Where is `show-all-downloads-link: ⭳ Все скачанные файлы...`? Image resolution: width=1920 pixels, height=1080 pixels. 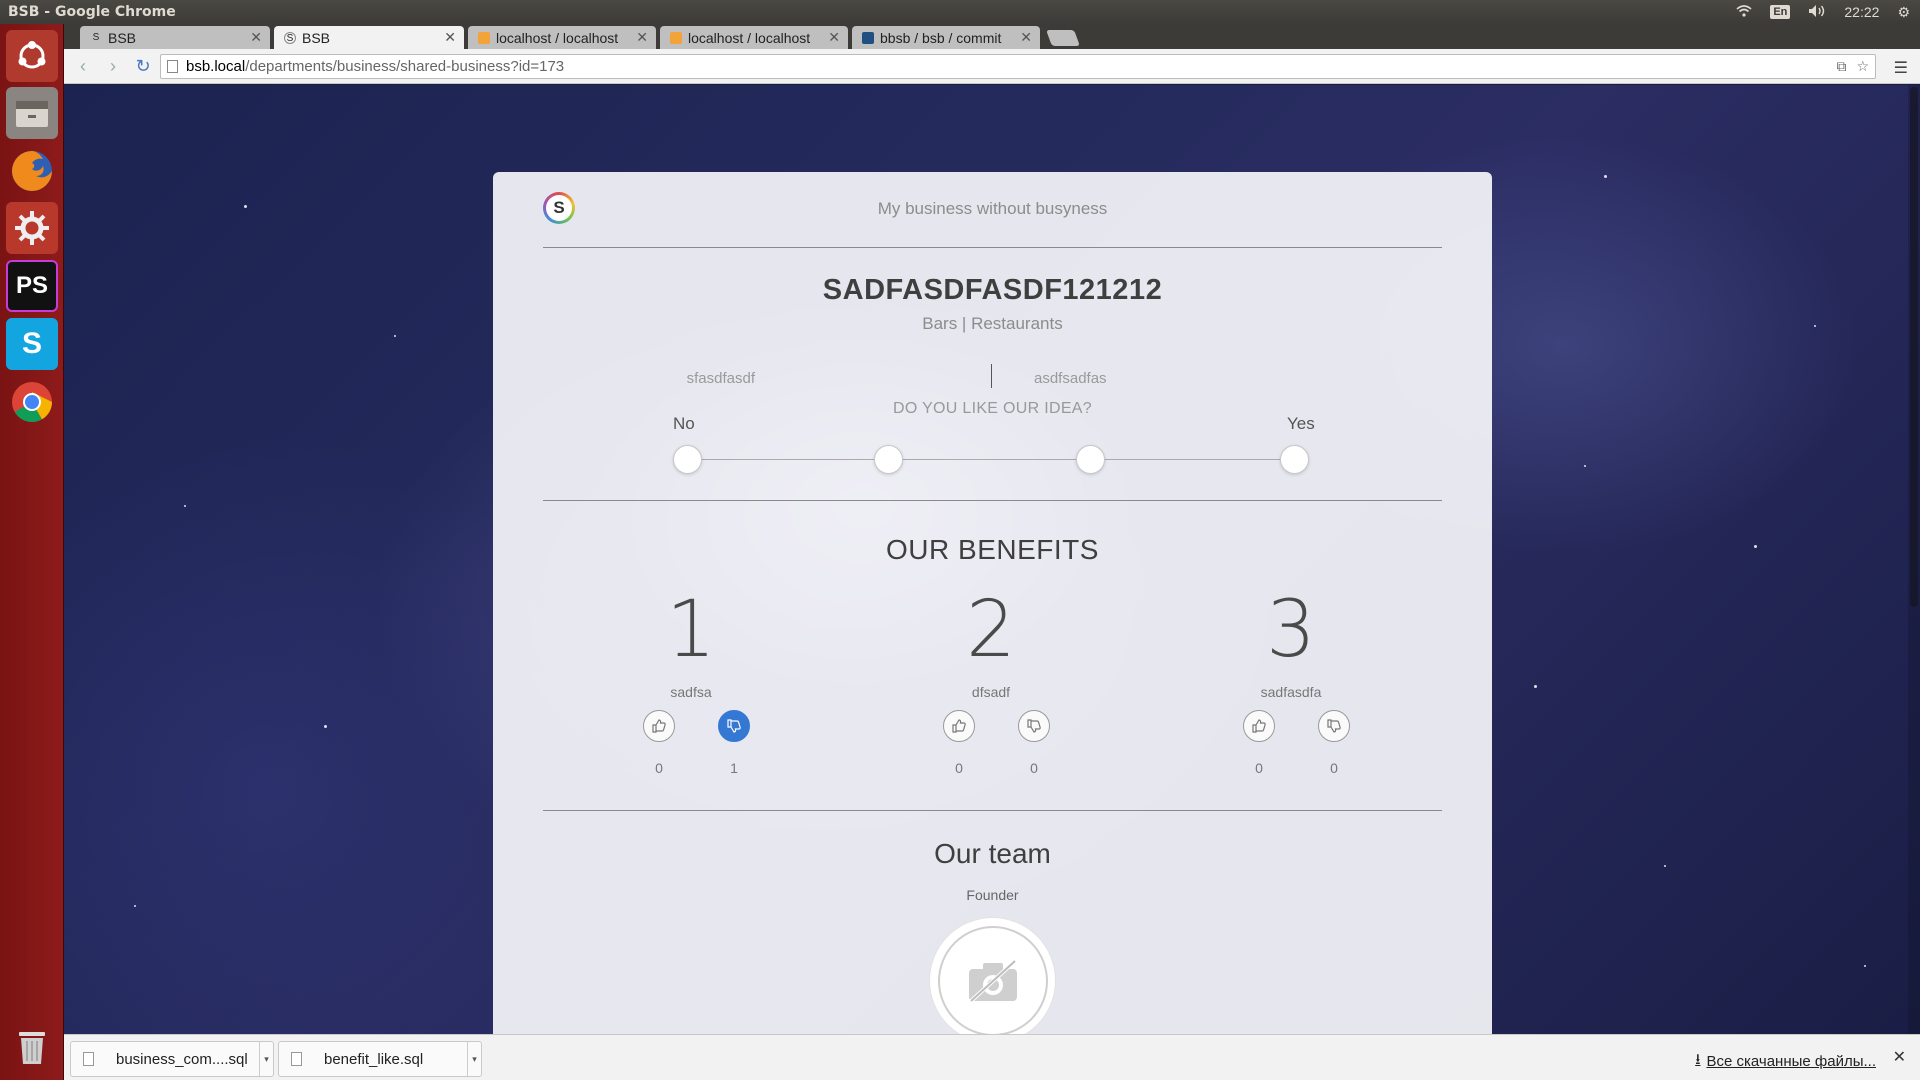 show-all-downloads-link: ⭳ Все скачанные файлы... is located at coordinates (1785, 1061).